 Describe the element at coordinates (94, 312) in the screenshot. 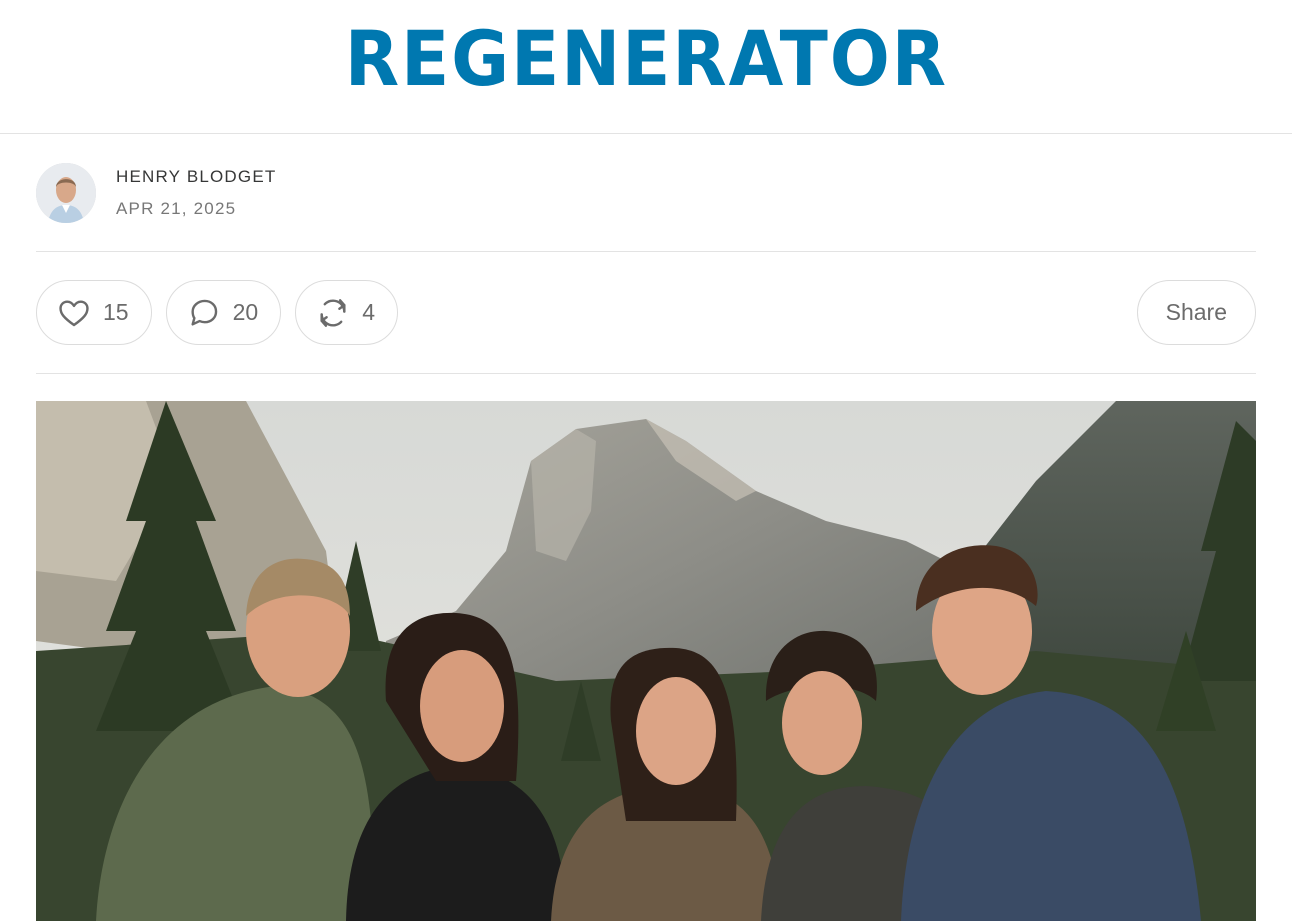

I see `like-button: 15` at that location.